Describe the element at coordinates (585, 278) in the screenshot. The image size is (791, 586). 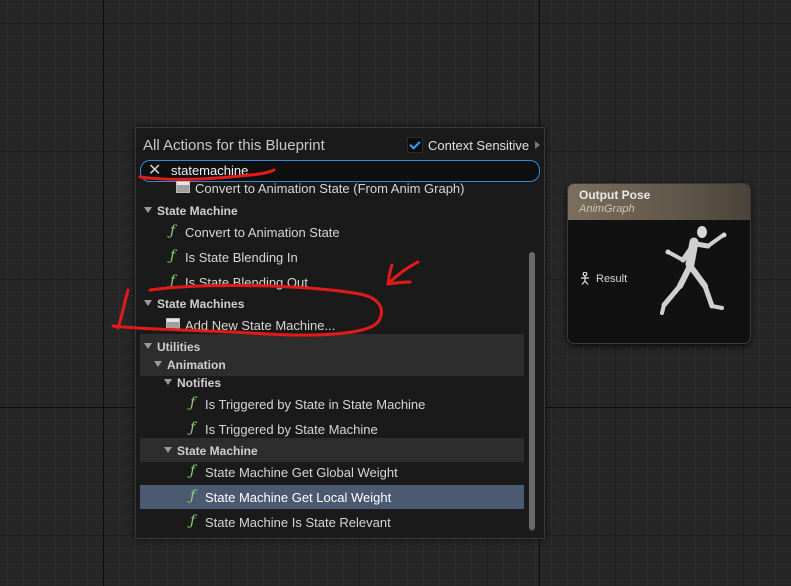
I see `pose-pin-icon` at that location.